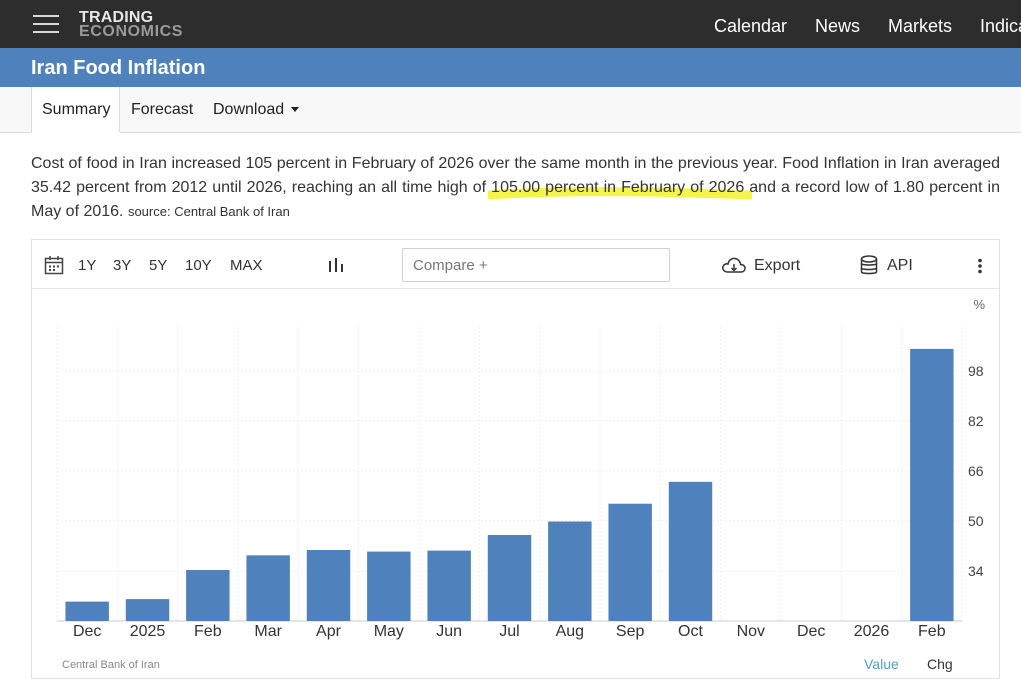 The width and height of the screenshot is (1021, 679). I want to click on tab-bar: Summary Forecast Download, so click(510, 110).